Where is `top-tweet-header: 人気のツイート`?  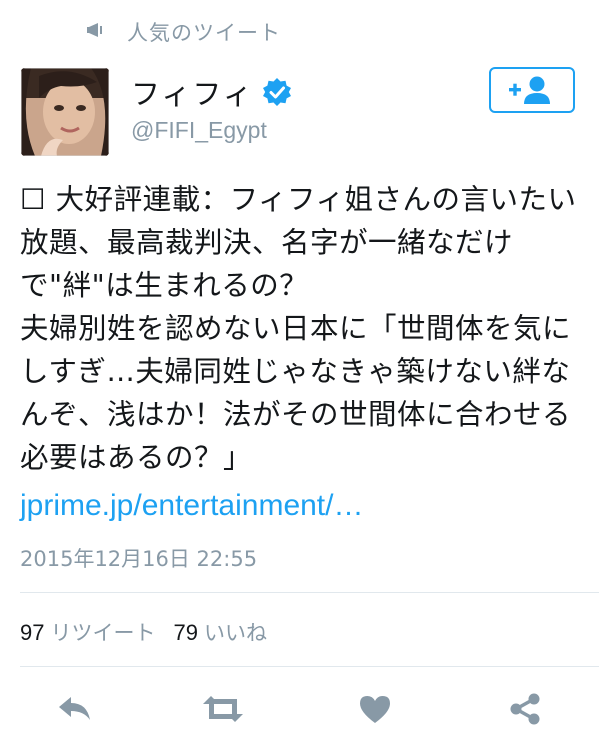
top-tweet-header: 人気のツイート is located at coordinates (299, 30).